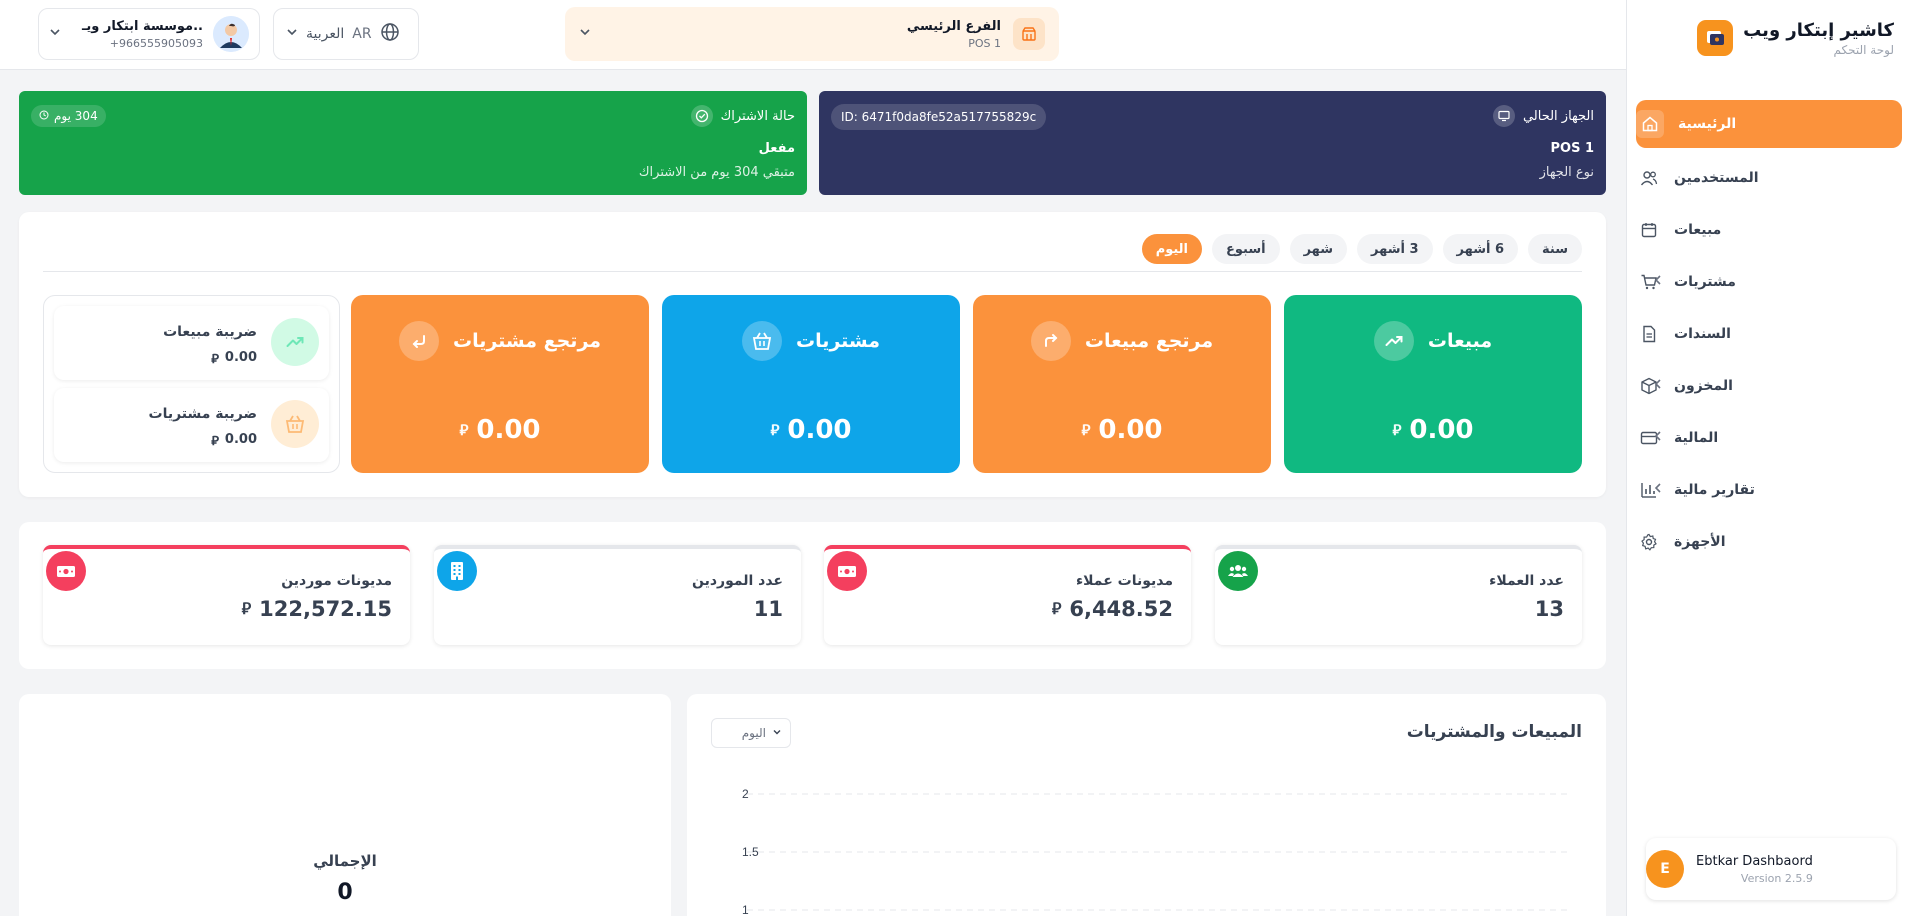 This screenshot has height=916, width=1914. What do you see at coordinates (1395, 249) in the screenshot?
I see `period-tab-3: 3 أشهر` at bounding box center [1395, 249].